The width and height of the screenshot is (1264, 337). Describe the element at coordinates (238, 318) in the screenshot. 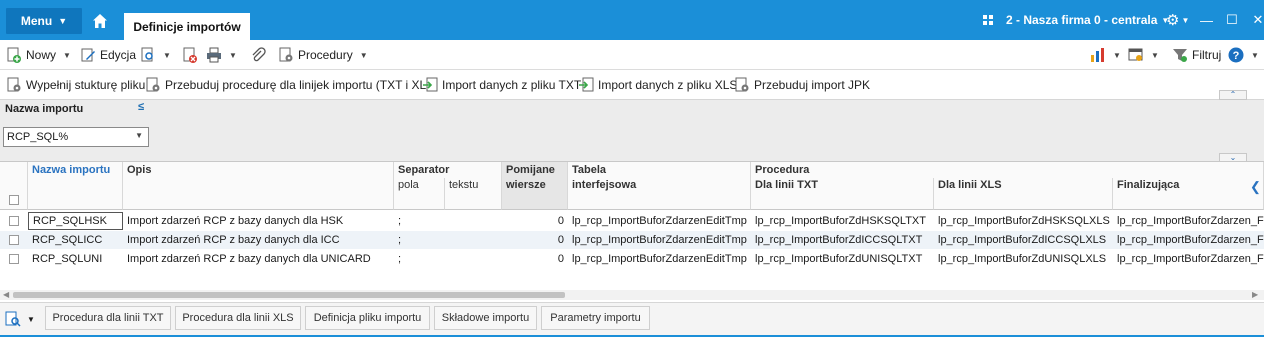

I see `tab-procedura-xls: Procedura dla linii XLS` at that location.